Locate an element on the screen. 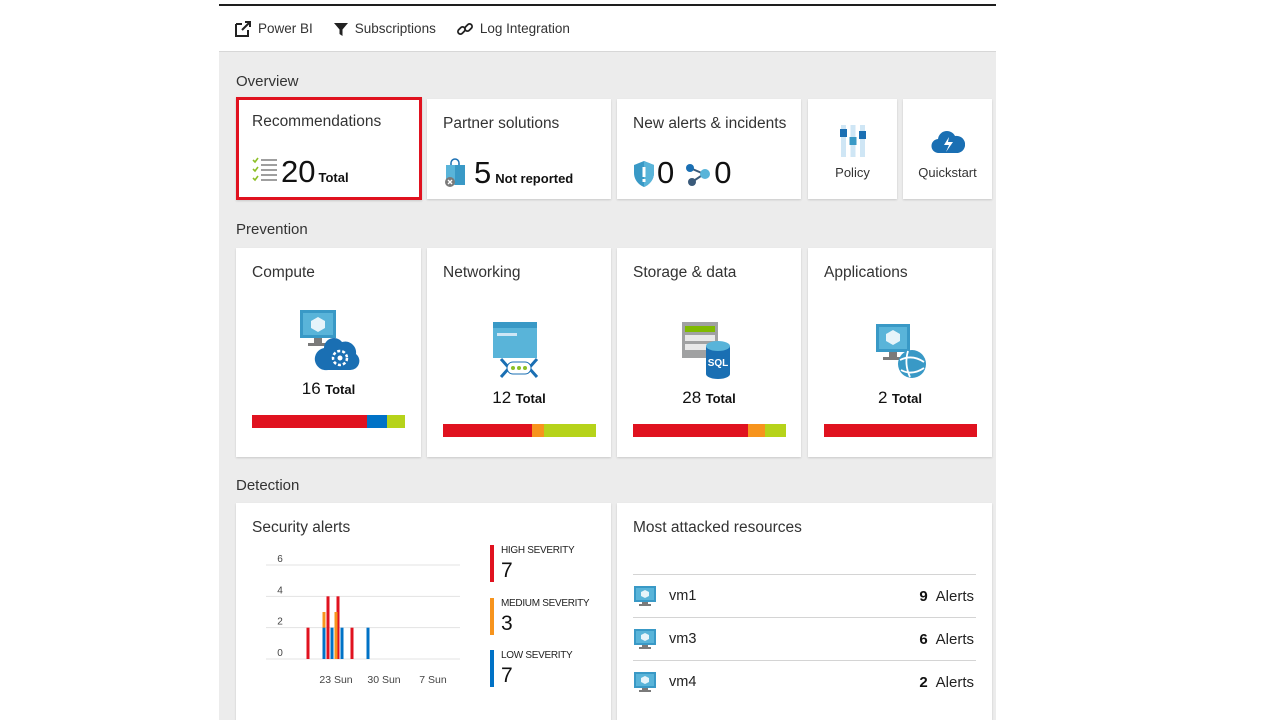  y-tick-label: 4 is located at coordinates (280, 590).